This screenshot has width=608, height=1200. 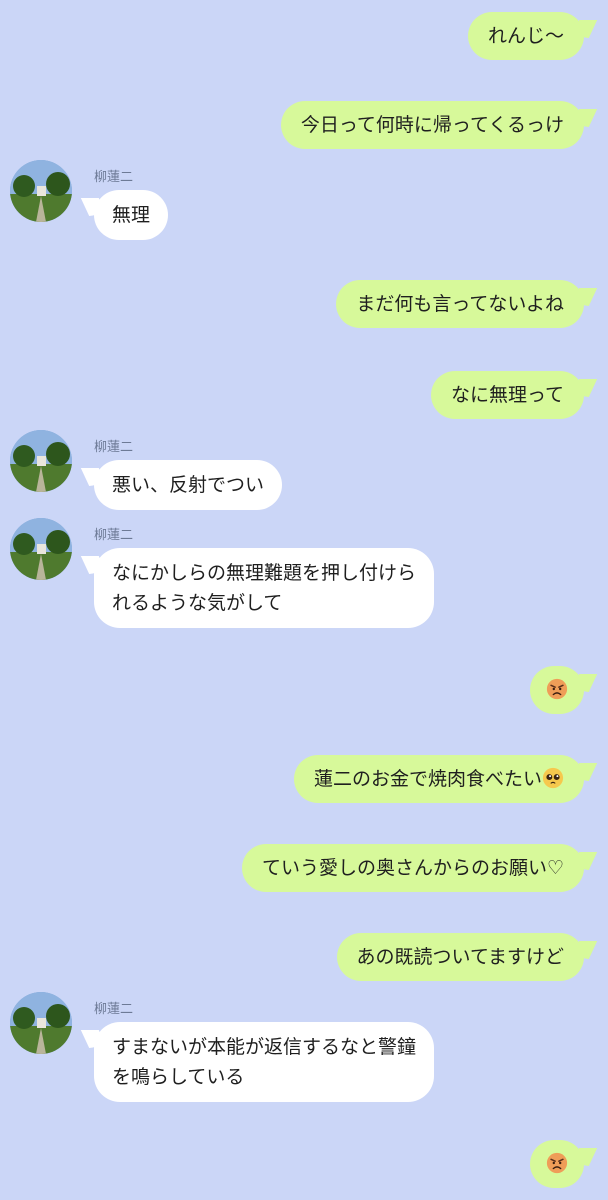 I want to click on message-text: なに無理って, so click(x=507, y=395).